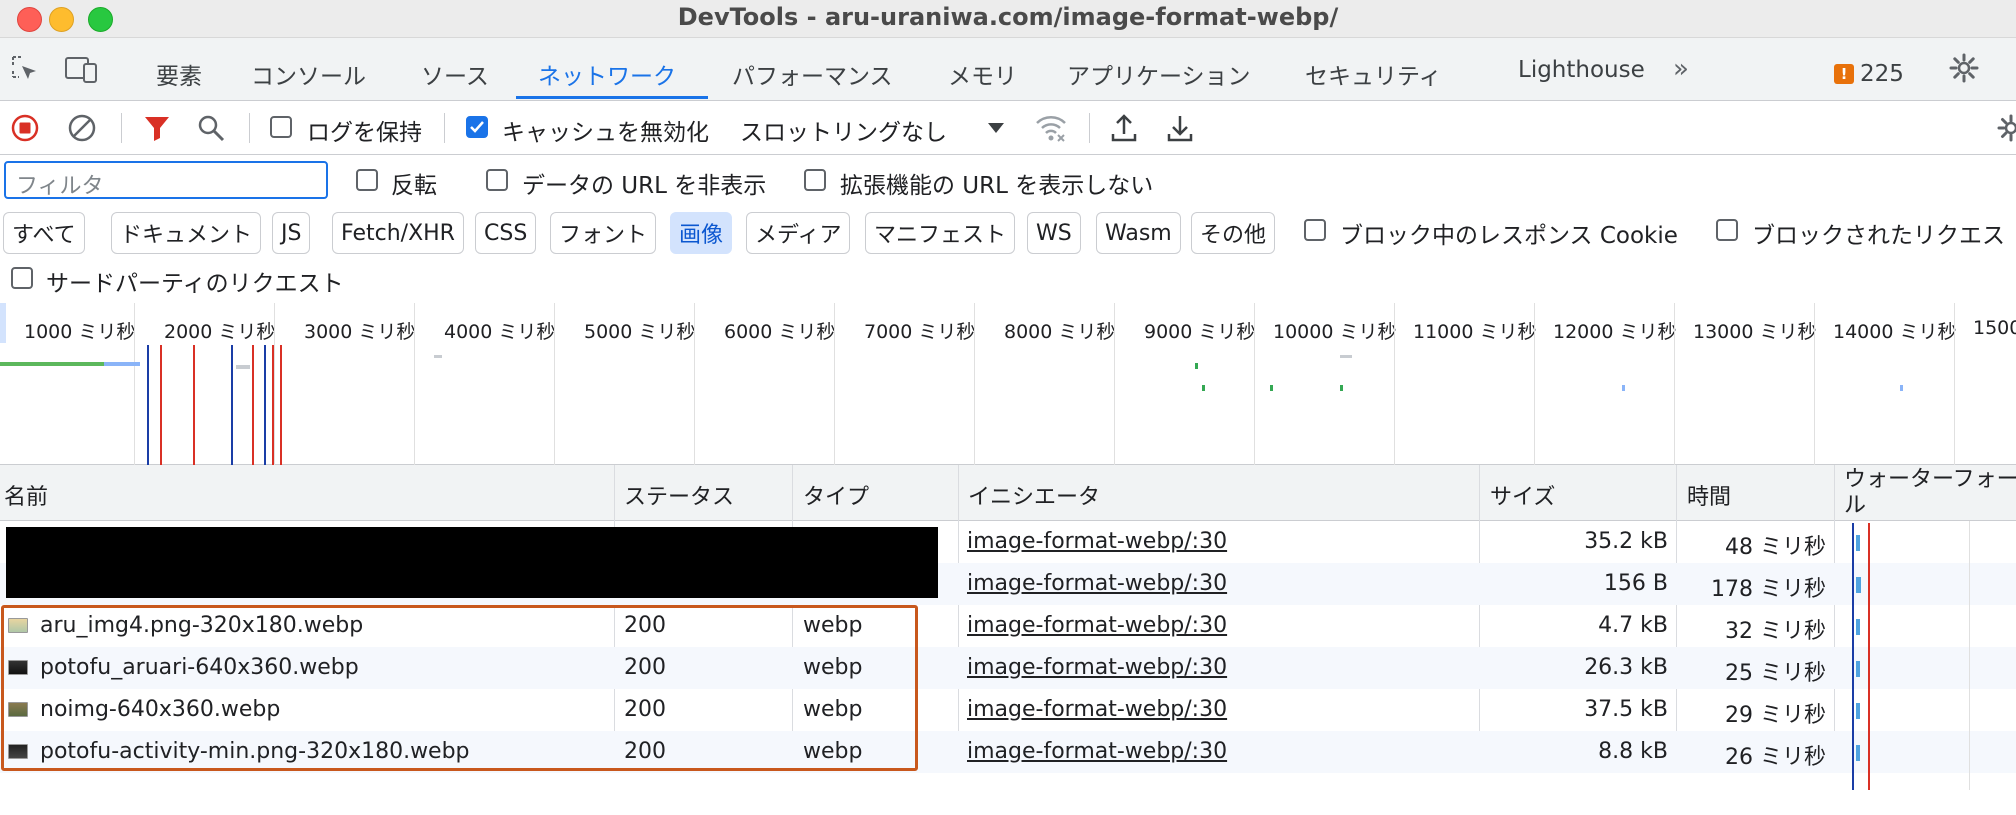 The height and width of the screenshot is (815, 2016). I want to click on column-header-initiator: イニシエータ, so click(1034, 495).